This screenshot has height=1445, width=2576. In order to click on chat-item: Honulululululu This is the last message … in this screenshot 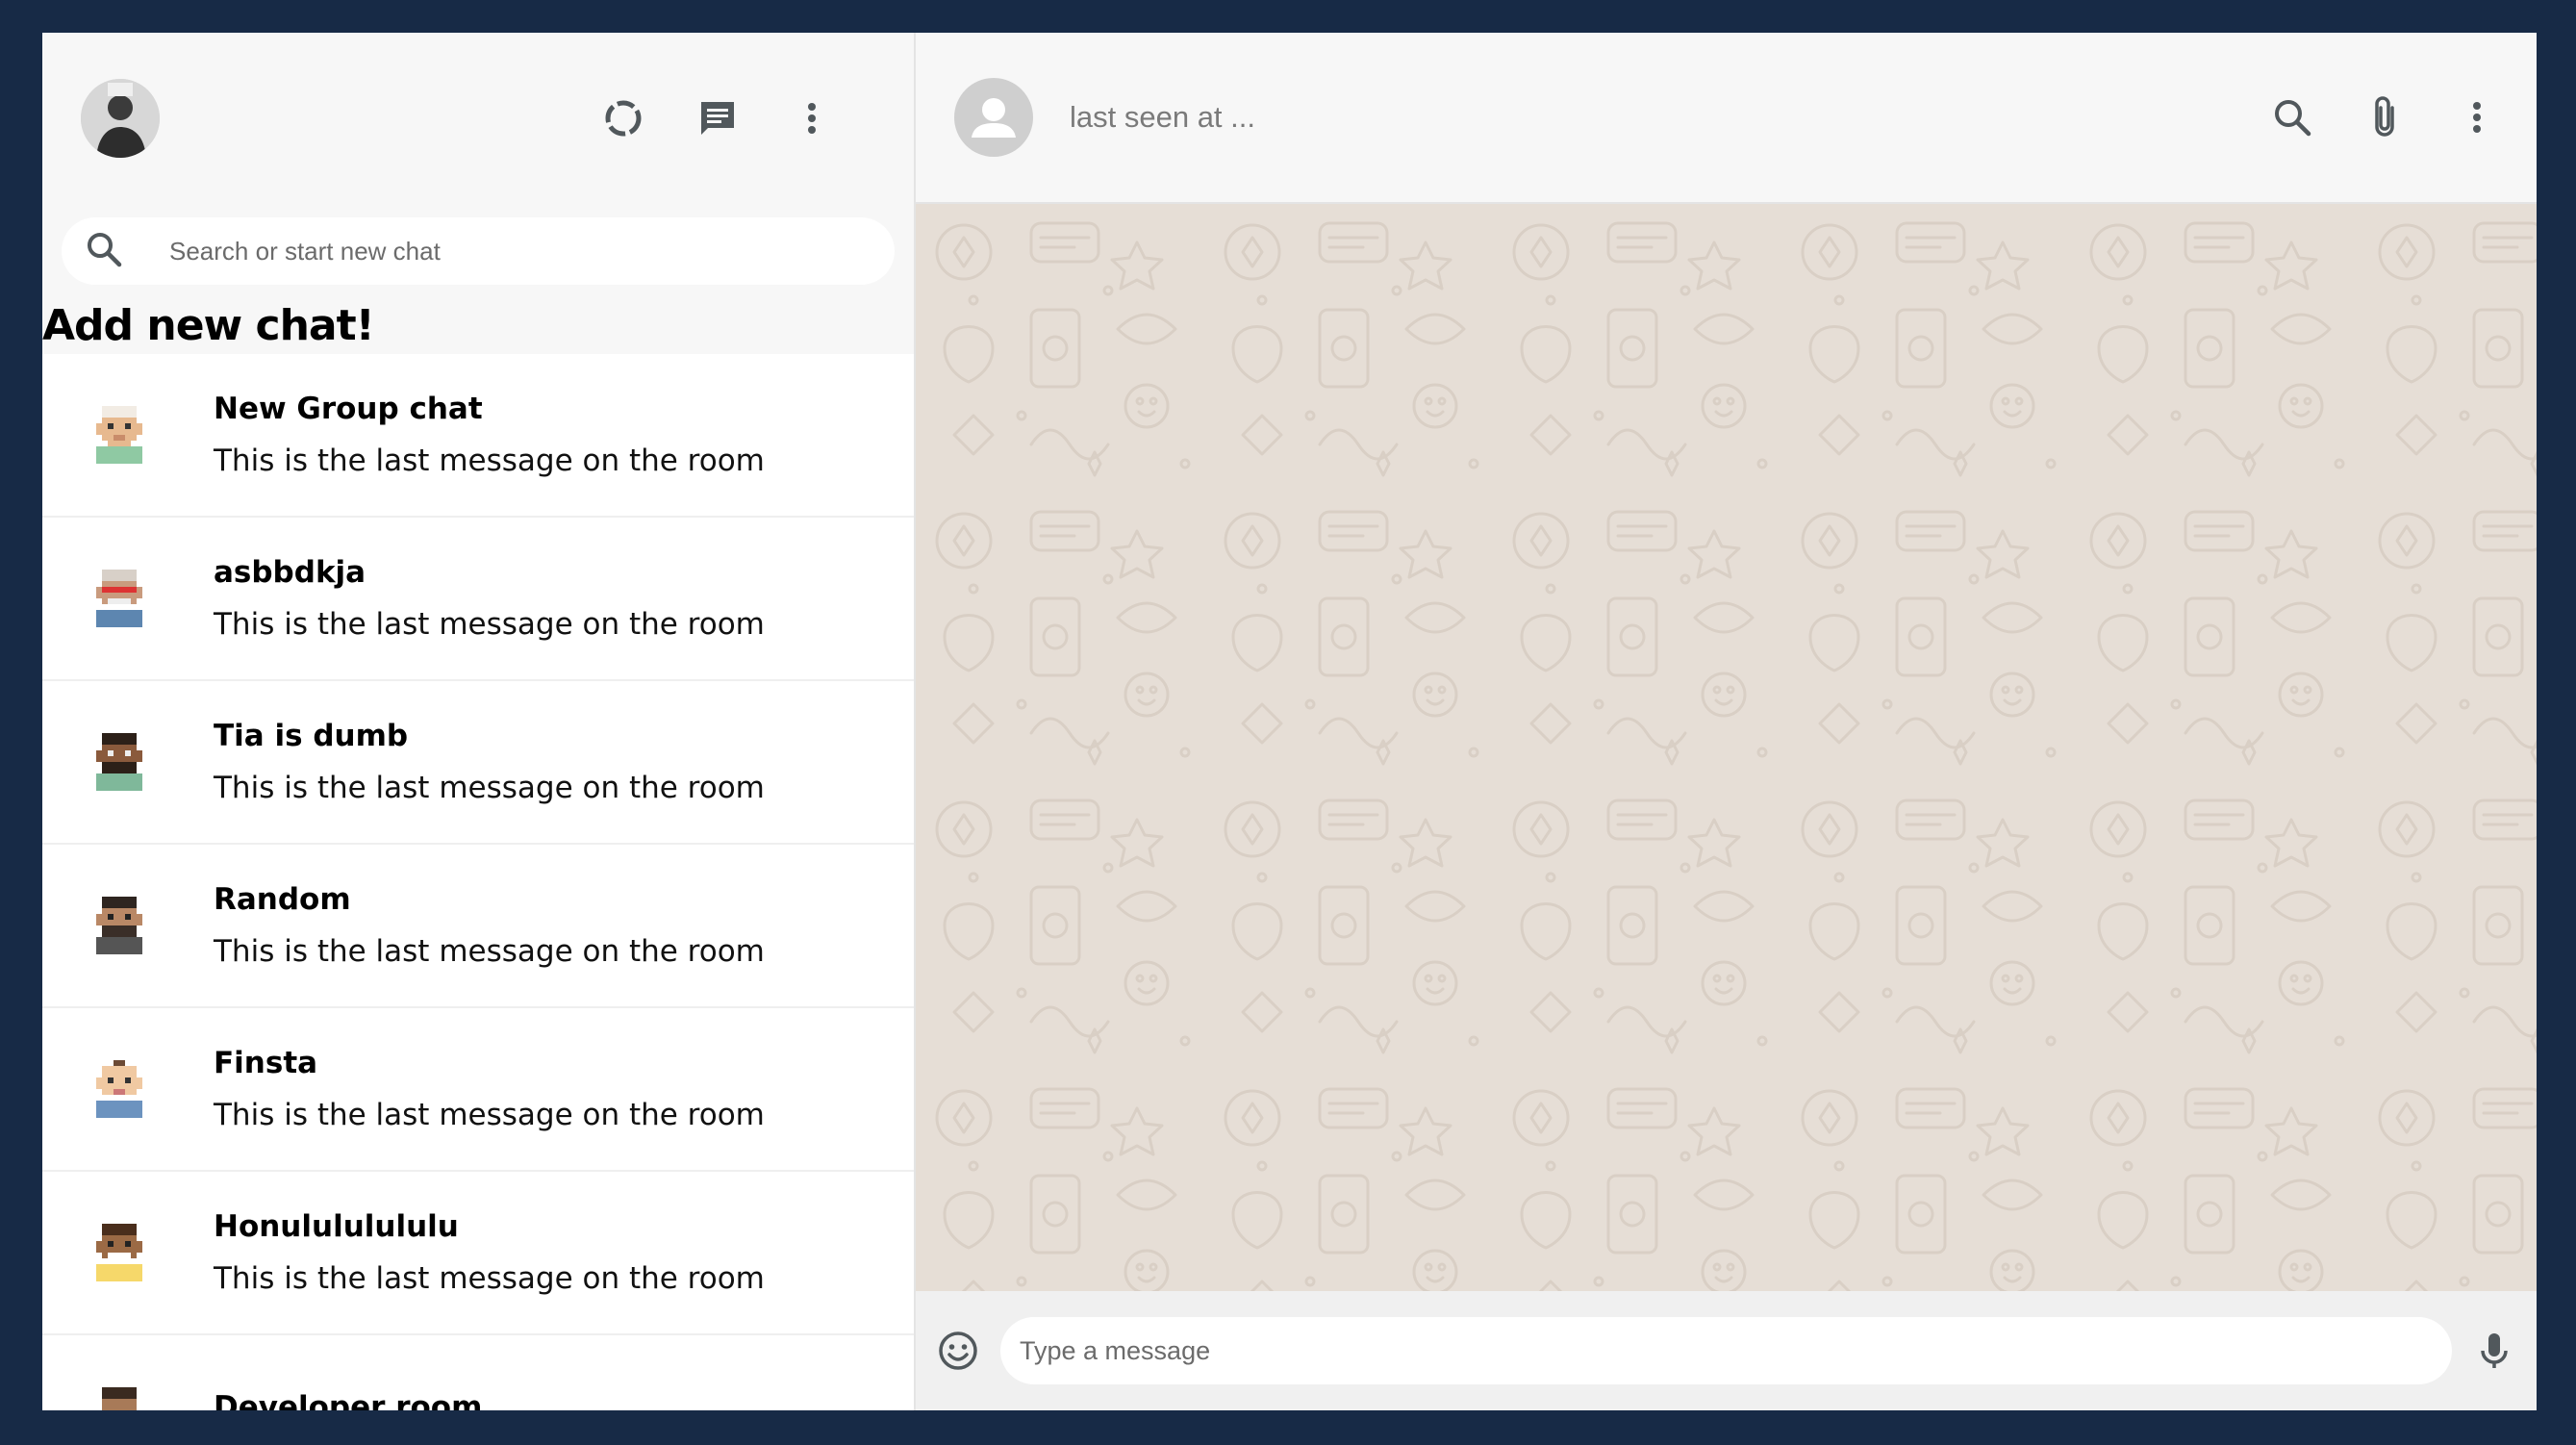, I will do `click(478, 1253)`.